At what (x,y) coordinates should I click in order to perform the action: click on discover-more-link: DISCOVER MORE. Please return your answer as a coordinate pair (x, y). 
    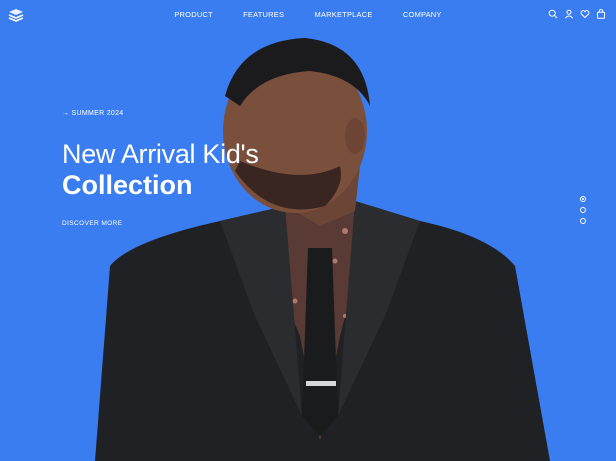
    Looking at the image, I should click on (92, 223).